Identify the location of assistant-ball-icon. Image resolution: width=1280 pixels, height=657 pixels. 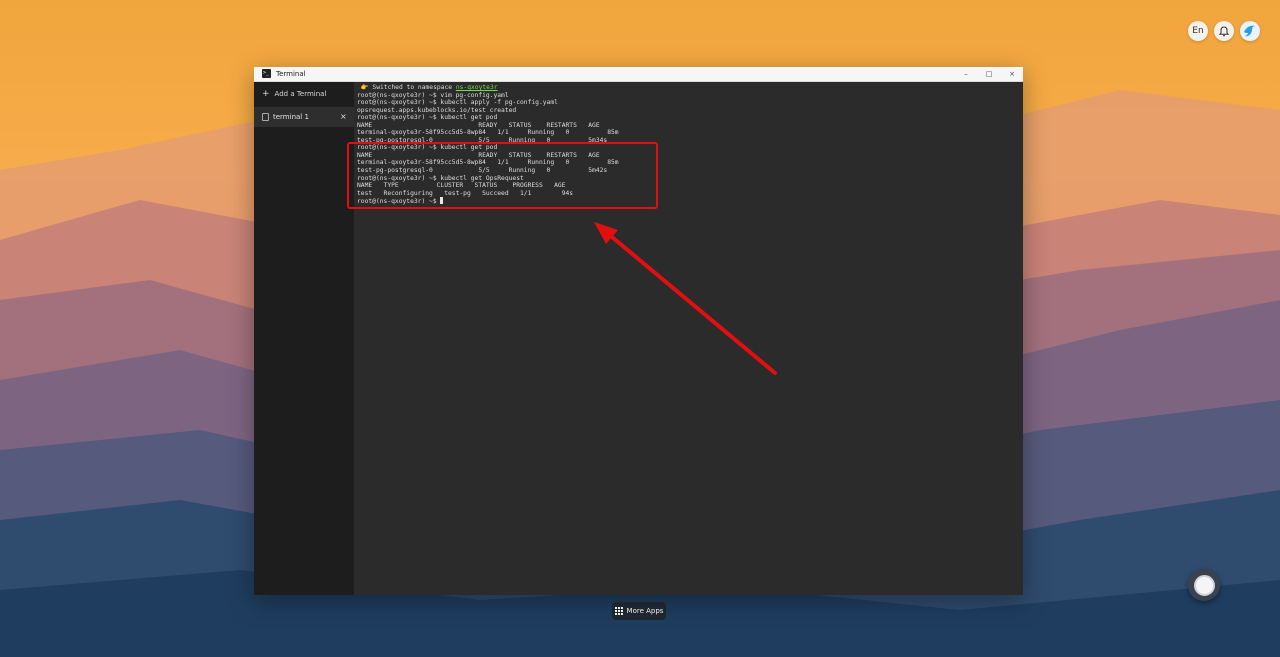
(1204, 585).